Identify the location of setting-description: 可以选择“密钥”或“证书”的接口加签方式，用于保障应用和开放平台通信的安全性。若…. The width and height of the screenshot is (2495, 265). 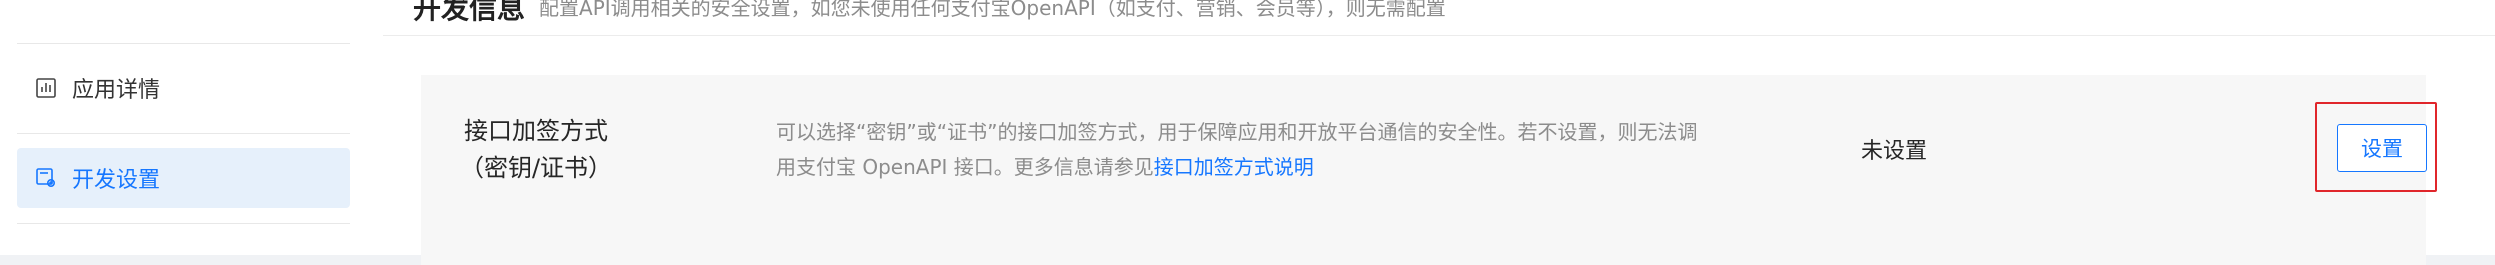
(1266, 150).